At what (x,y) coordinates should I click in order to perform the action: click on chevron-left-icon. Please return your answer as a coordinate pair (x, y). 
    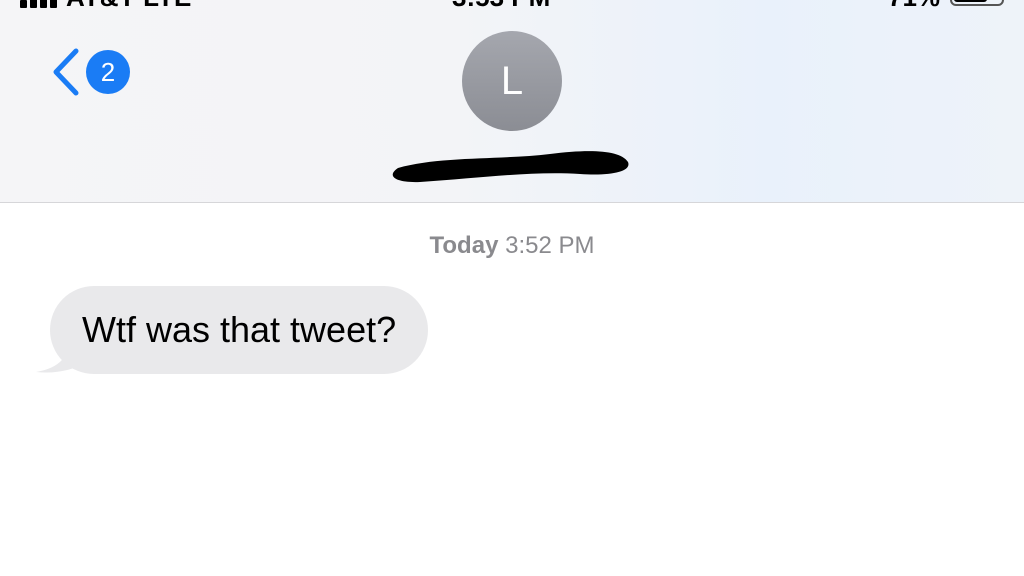
    Looking at the image, I should click on (66, 72).